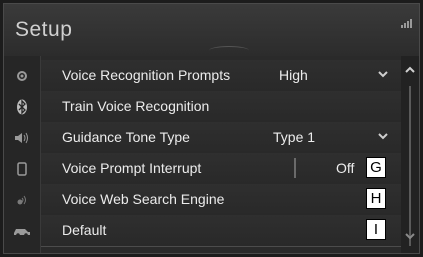  I want to click on car-icon, so click(22, 231).